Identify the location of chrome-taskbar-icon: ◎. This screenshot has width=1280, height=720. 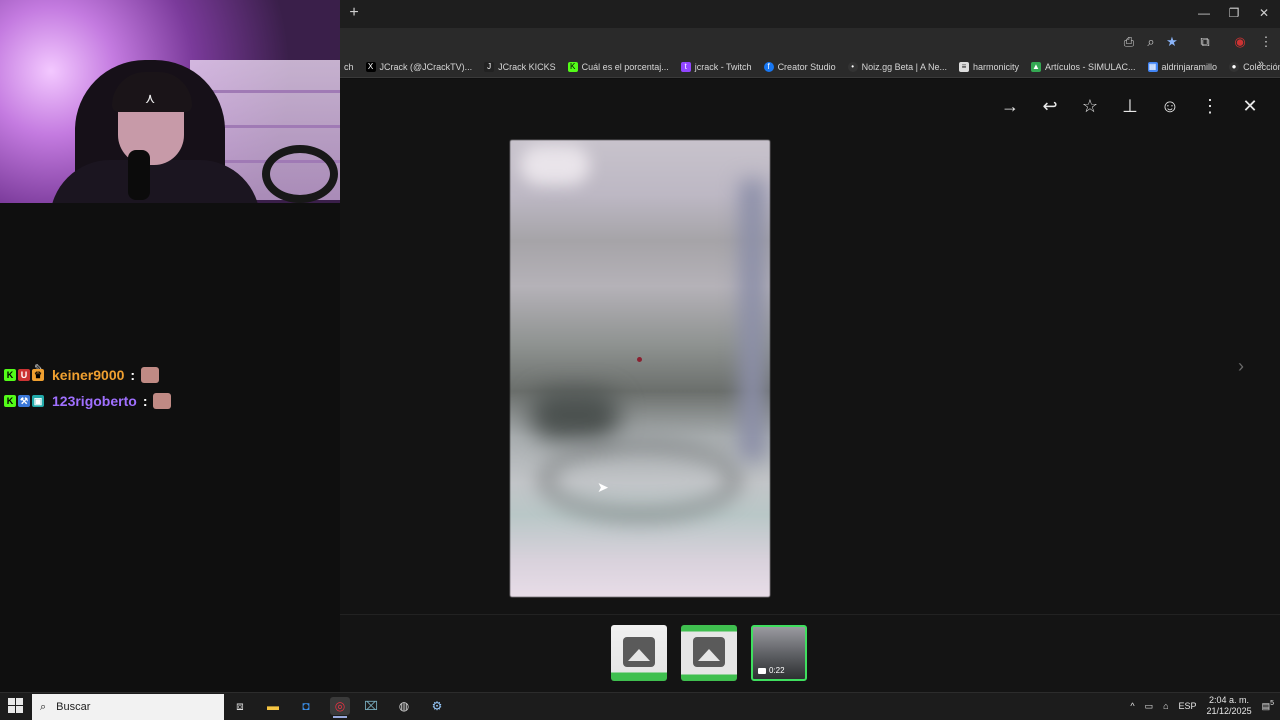
(340, 706).